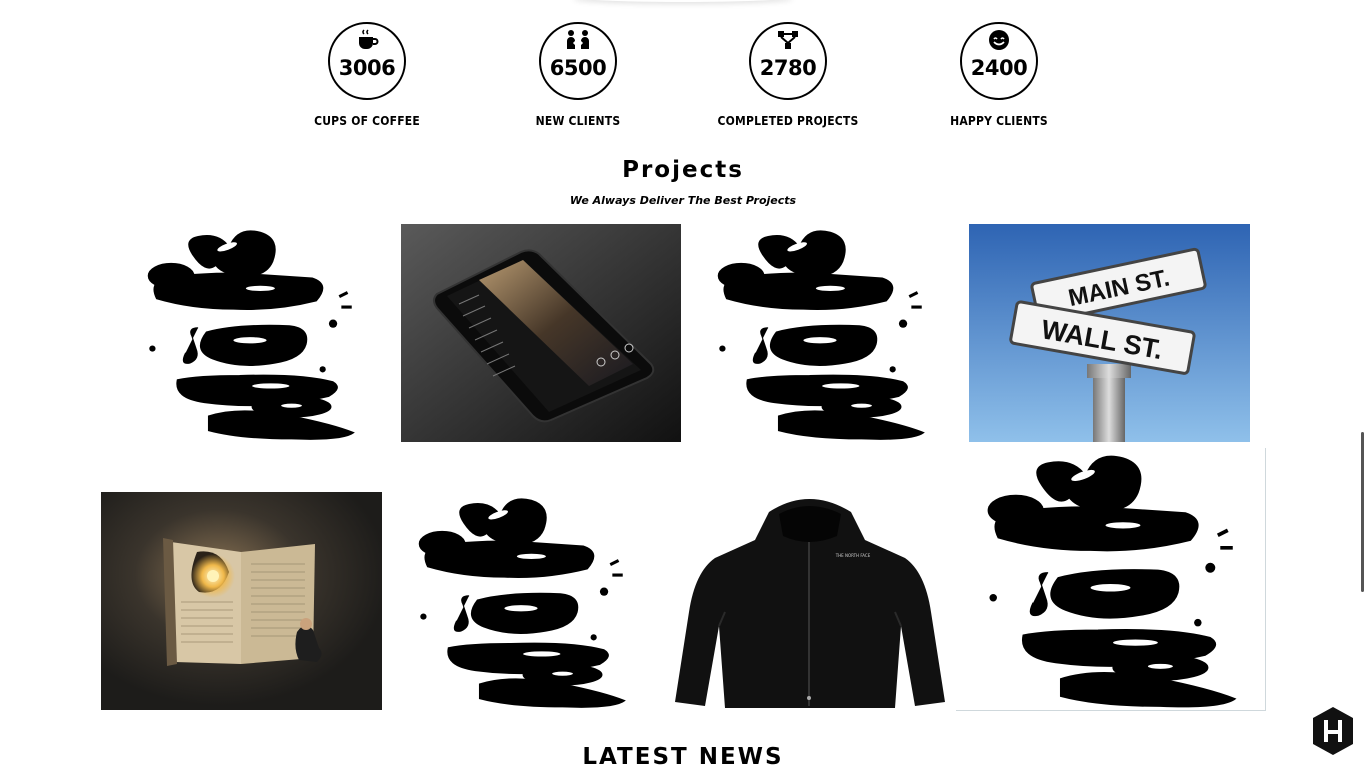  I want to click on header-shadow, so click(683, 1).